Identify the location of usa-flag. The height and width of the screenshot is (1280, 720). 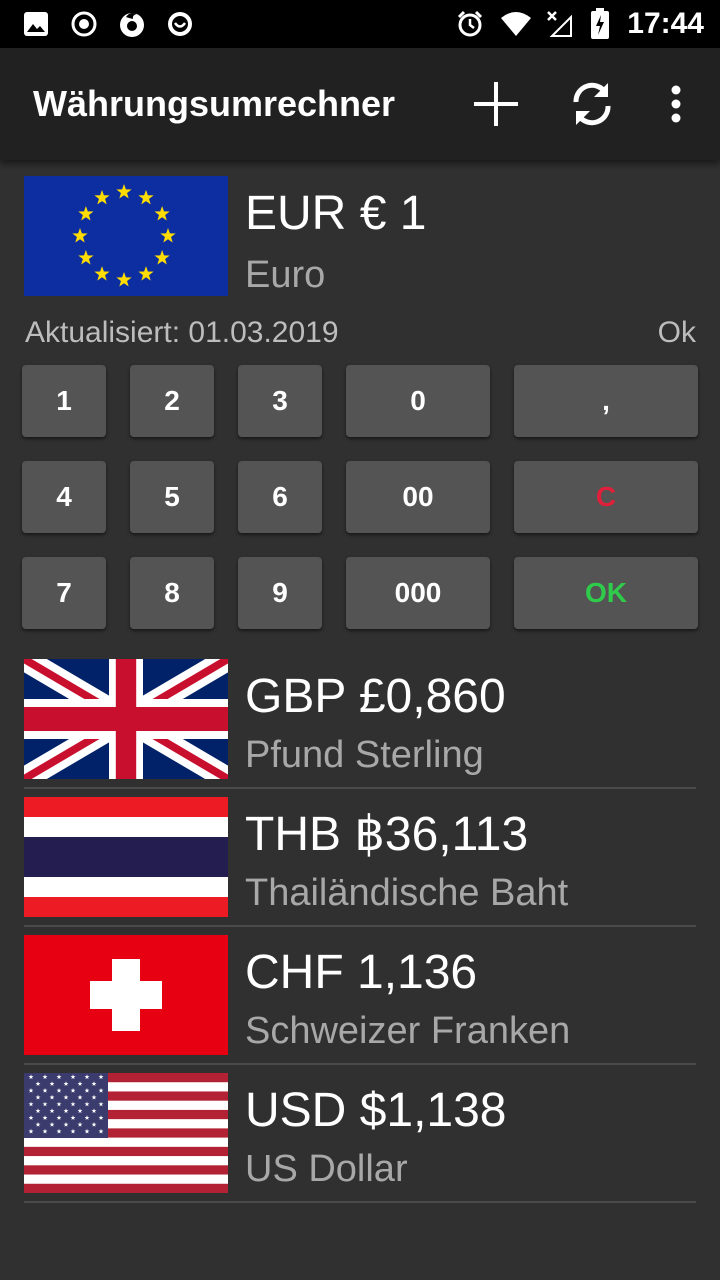
(126, 1133).